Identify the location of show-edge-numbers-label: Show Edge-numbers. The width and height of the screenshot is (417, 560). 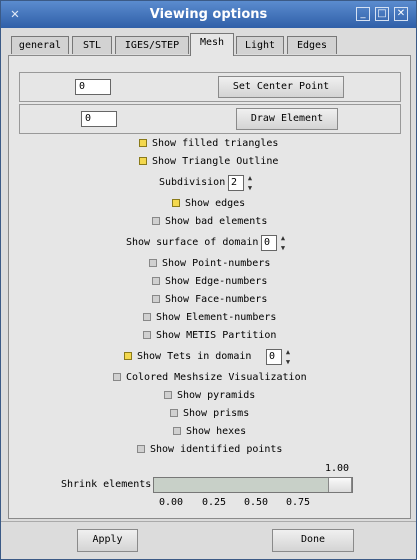
(216, 281).